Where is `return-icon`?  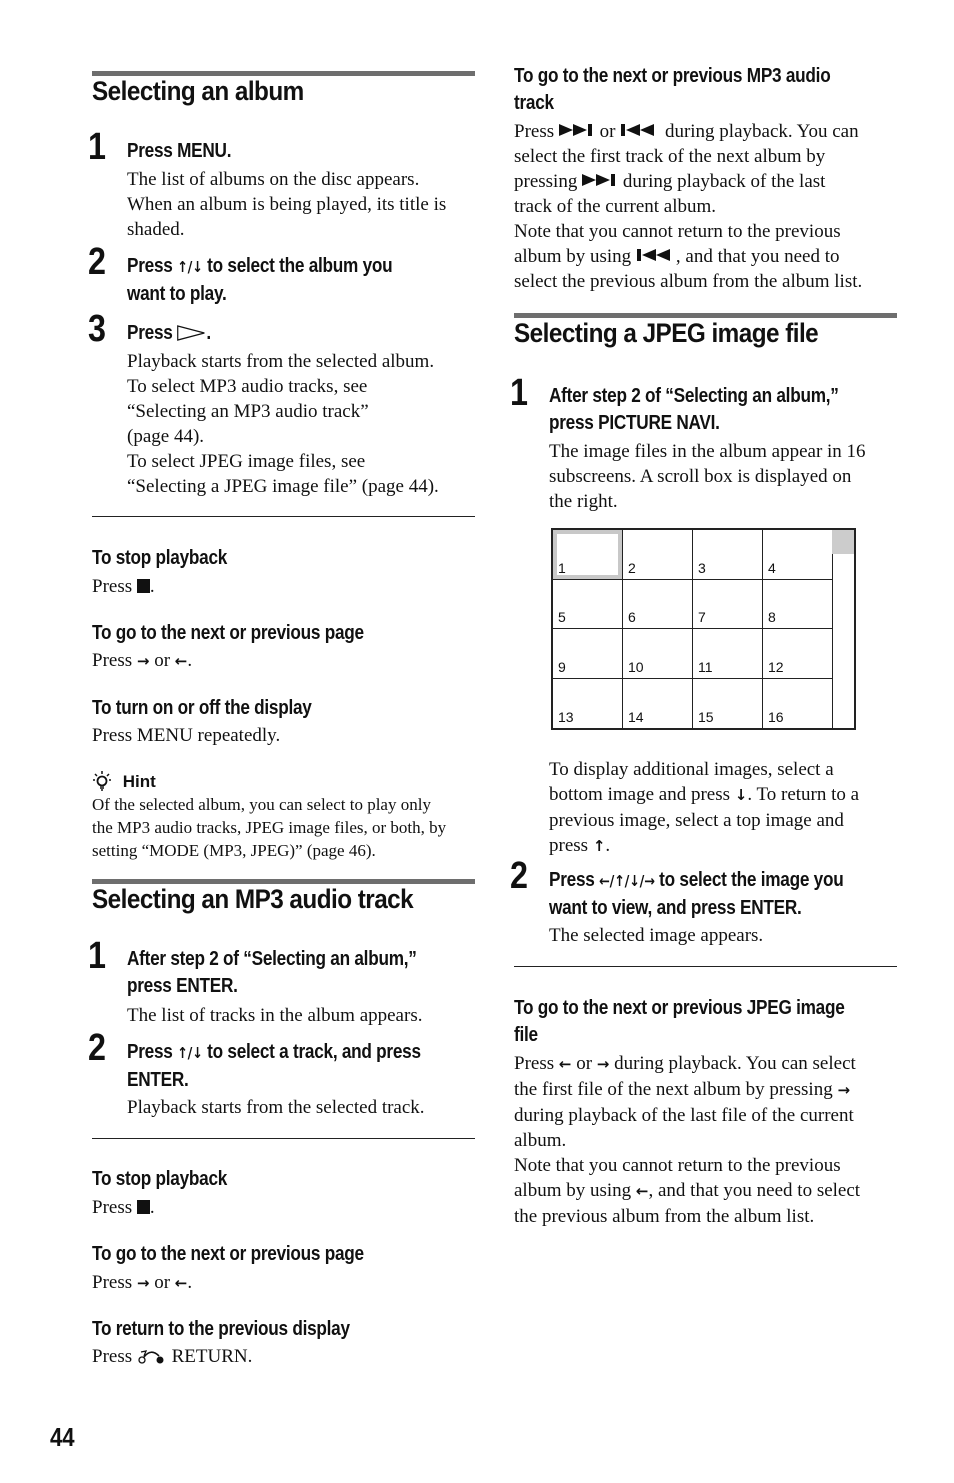 return-icon is located at coordinates (151, 1357).